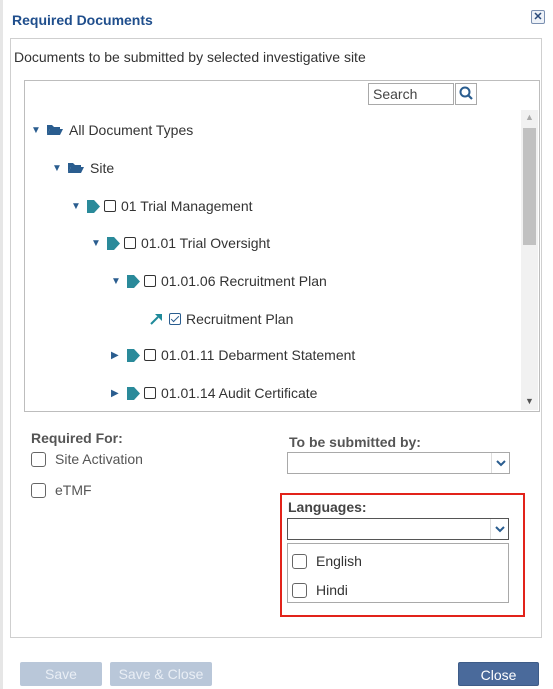 Image resolution: width=553 pixels, height=689 pixels. I want to click on tree-node-all-document-types: ▼ All Document Types, so click(112, 130).